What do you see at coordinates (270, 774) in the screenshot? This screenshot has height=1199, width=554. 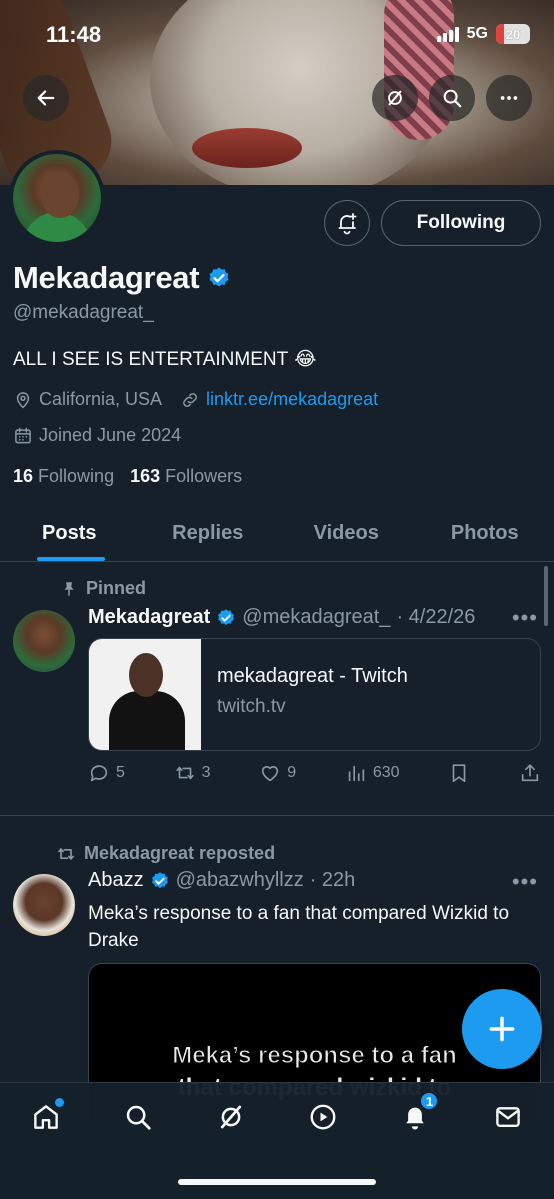 I see `heart-icon` at bounding box center [270, 774].